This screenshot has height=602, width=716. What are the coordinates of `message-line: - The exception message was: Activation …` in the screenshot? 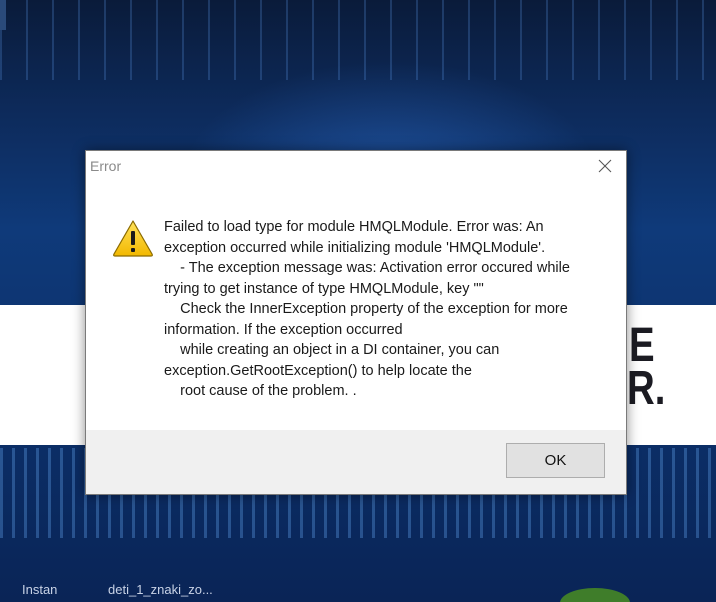 It's located at (367, 268).